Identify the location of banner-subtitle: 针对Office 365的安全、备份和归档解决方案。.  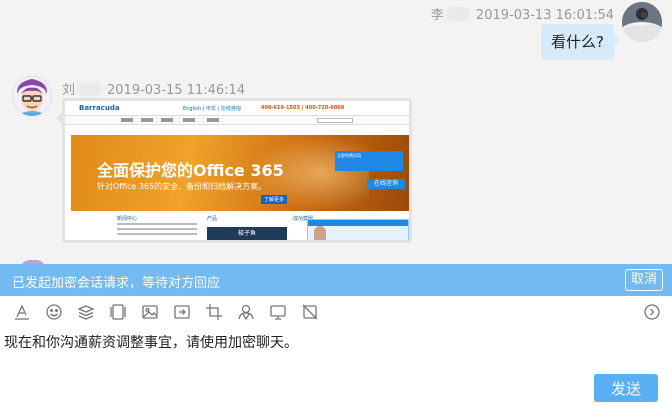
(182, 186).